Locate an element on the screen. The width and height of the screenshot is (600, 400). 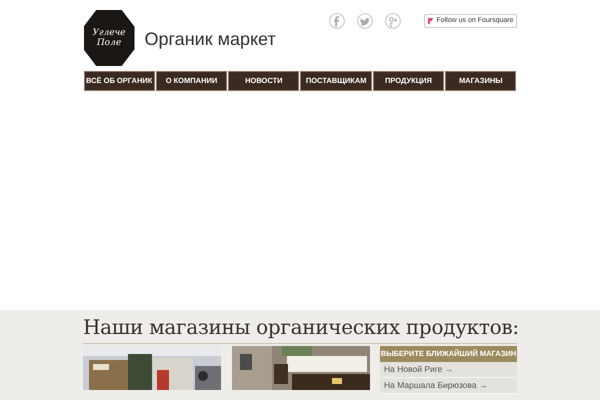
logo: Углече Поле is located at coordinates (109, 38).